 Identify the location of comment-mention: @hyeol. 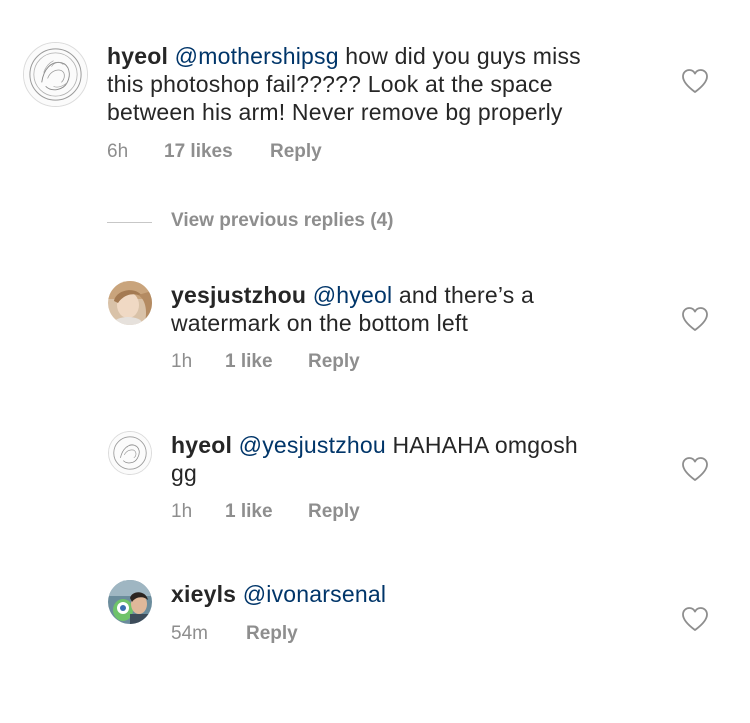
(353, 295).